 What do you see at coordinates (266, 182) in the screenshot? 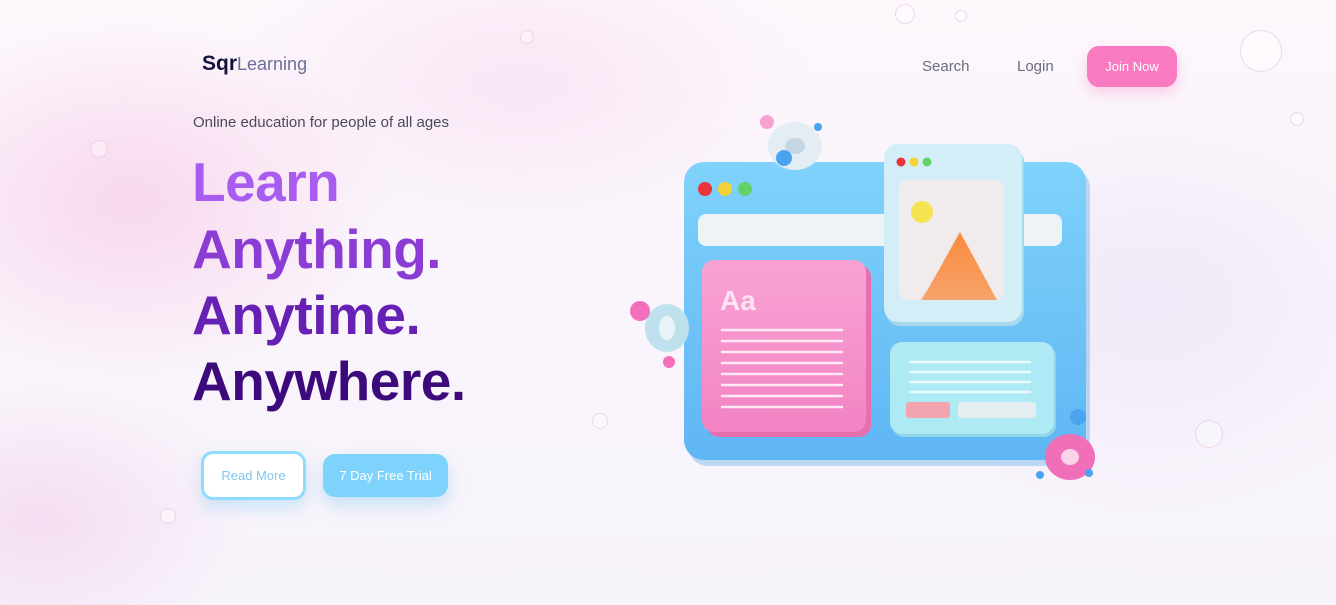
I see `headline-line-1: Learn` at bounding box center [266, 182].